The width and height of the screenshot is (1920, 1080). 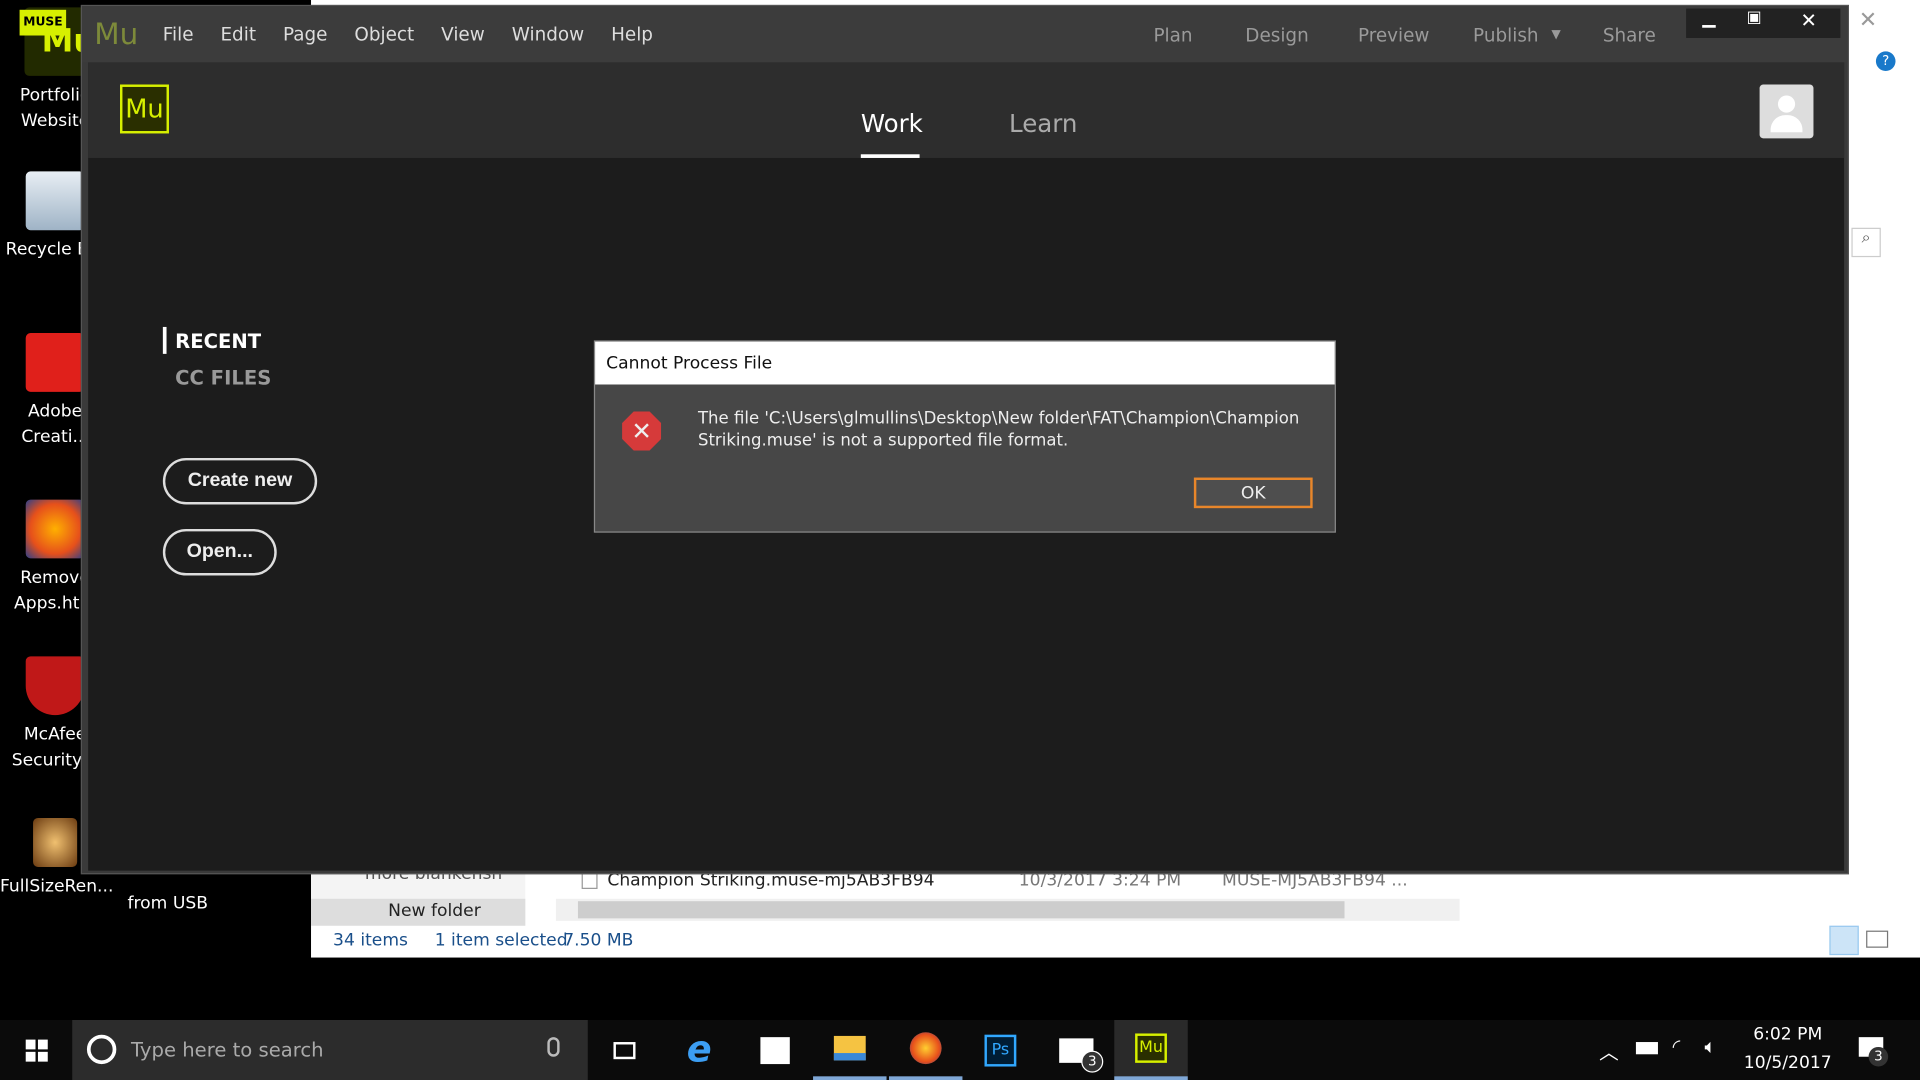 What do you see at coordinates (101, 1049) in the screenshot?
I see `cortana-icon` at bounding box center [101, 1049].